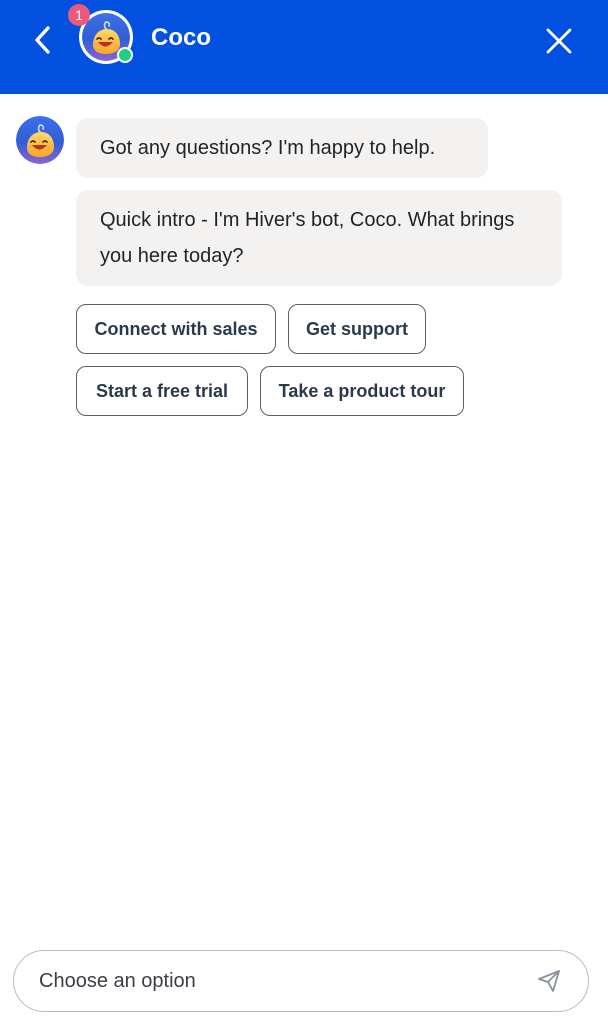  Describe the element at coordinates (125, 55) in the screenshot. I see `online-status-indicator` at that location.